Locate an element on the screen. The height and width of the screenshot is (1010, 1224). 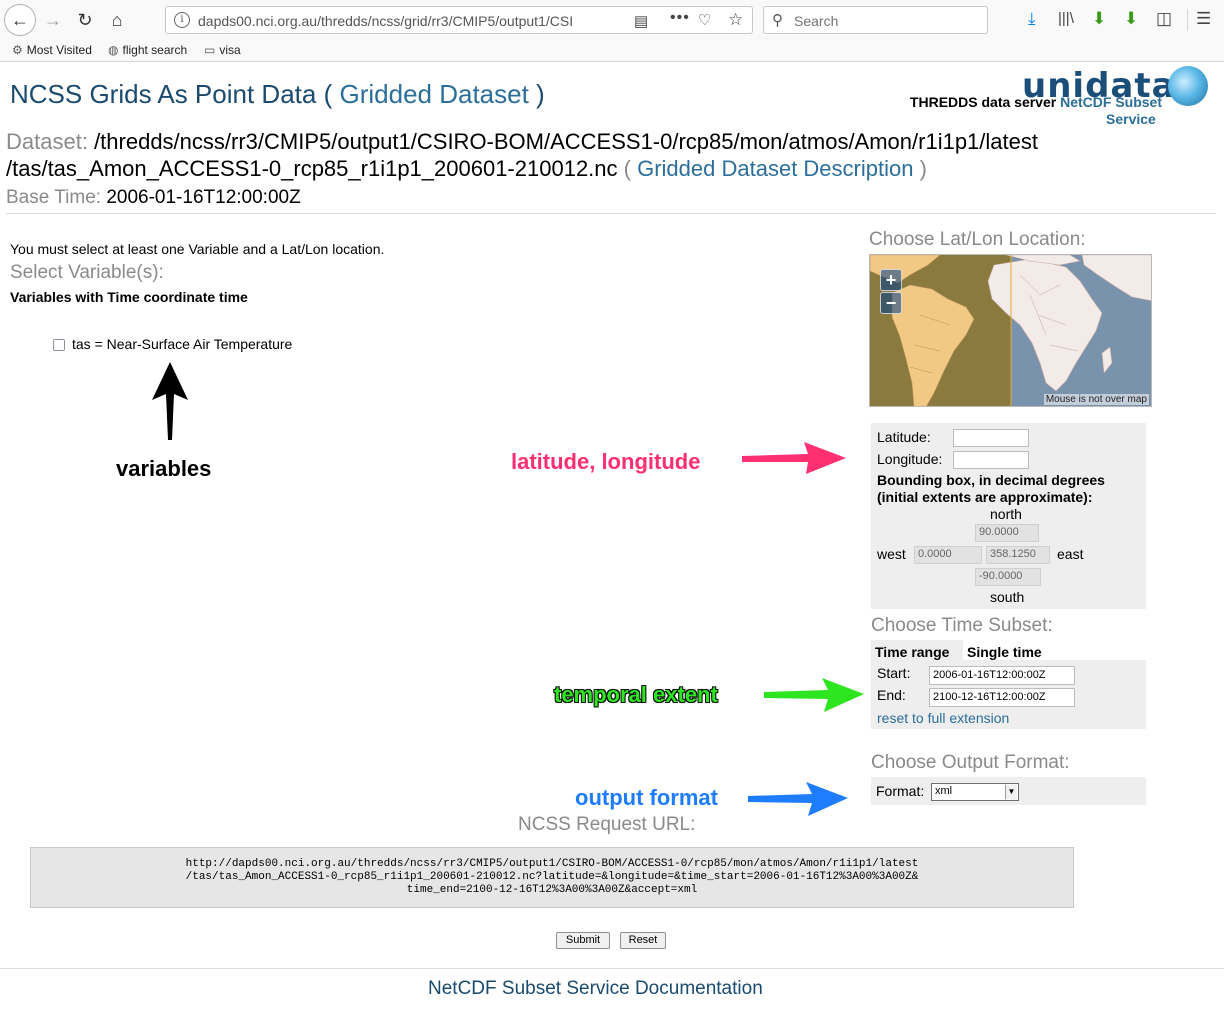
annotation-latlon: latitude, longitude is located at coordinates (606, 461).